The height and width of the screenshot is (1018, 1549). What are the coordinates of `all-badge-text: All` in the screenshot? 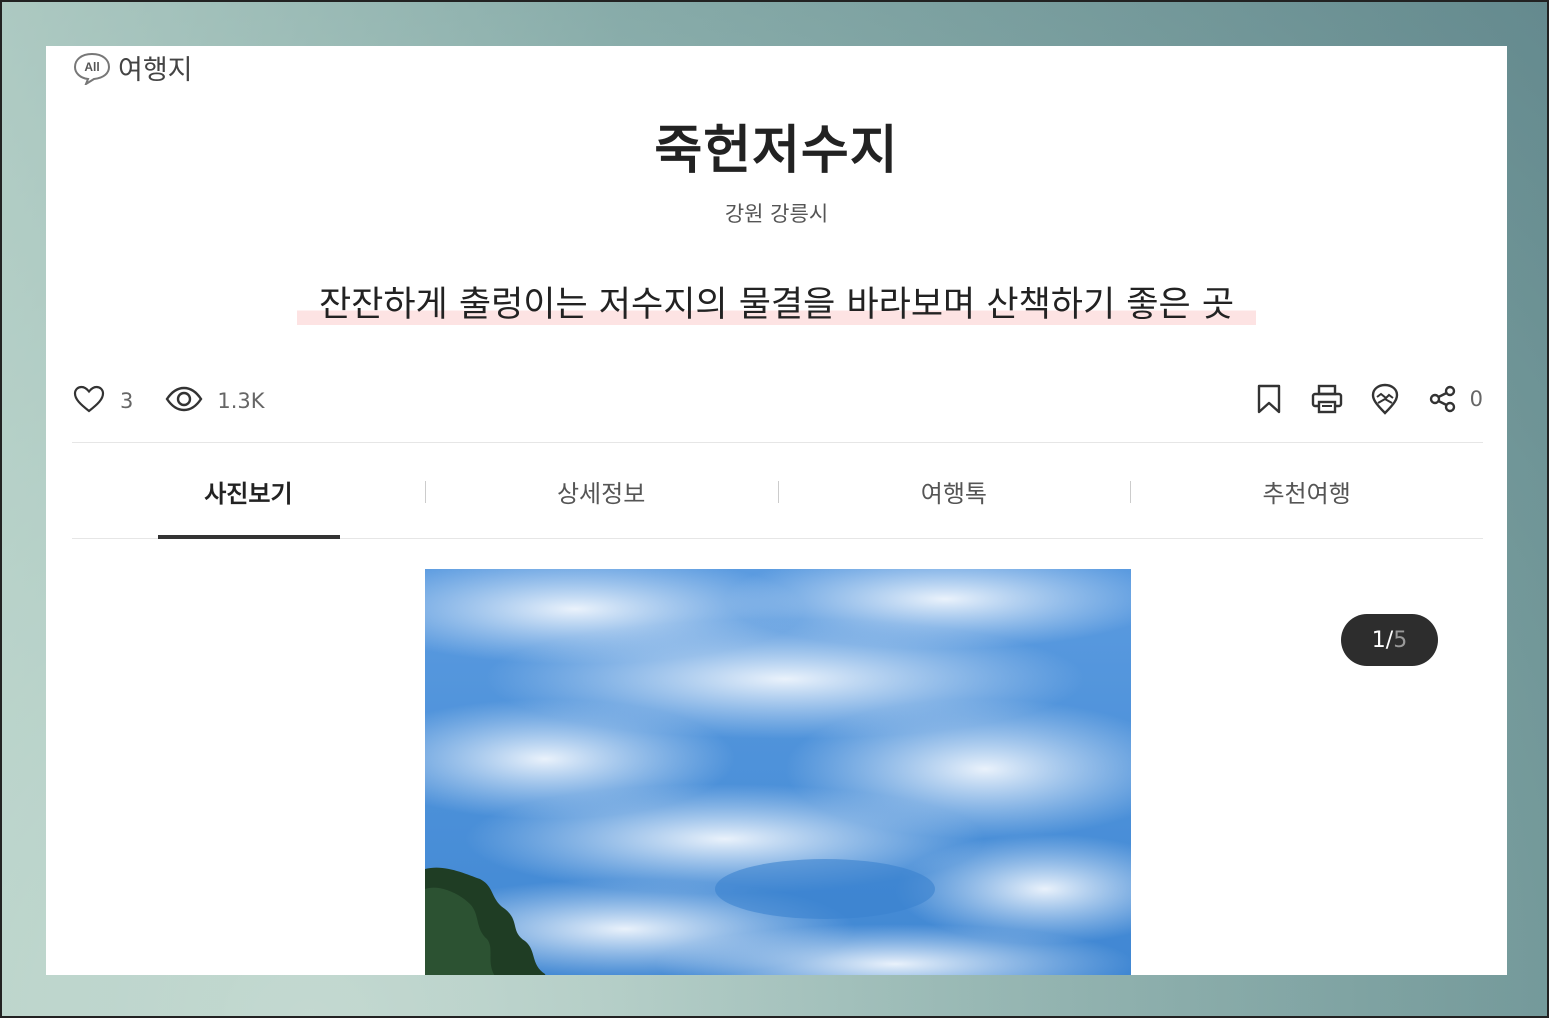 It's located at (91, 67).